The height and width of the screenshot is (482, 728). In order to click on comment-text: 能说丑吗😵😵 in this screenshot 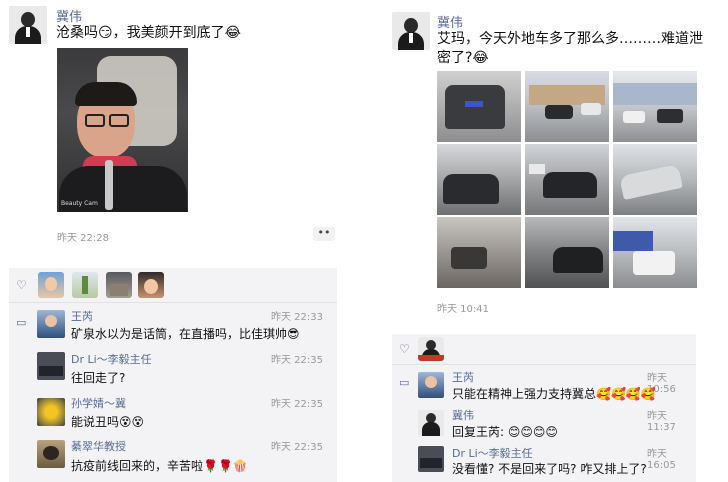, I will do `click(108, 422)`.